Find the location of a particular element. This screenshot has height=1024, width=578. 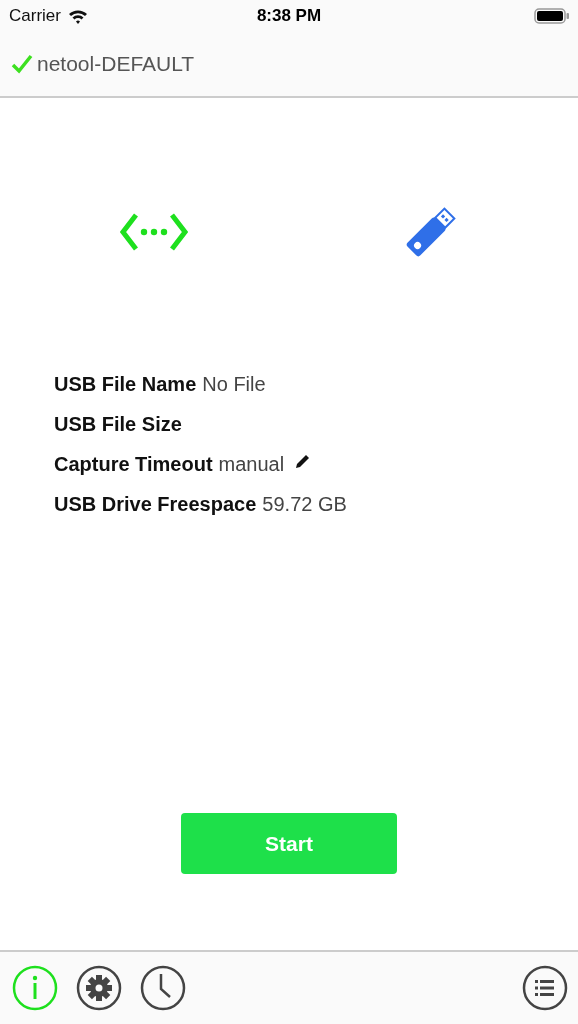

list-icon is located at coordinates (545, 988).